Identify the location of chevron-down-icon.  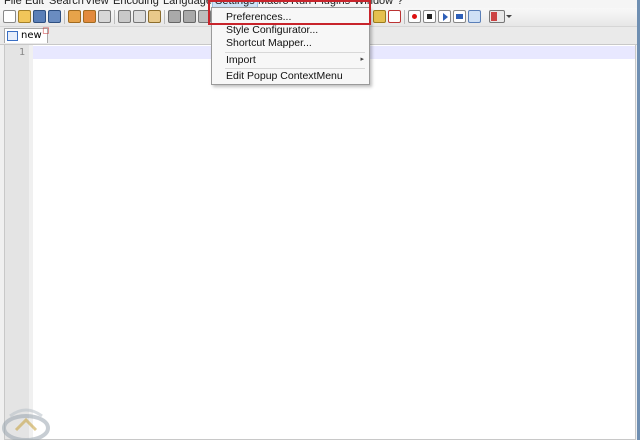
(509, 16).